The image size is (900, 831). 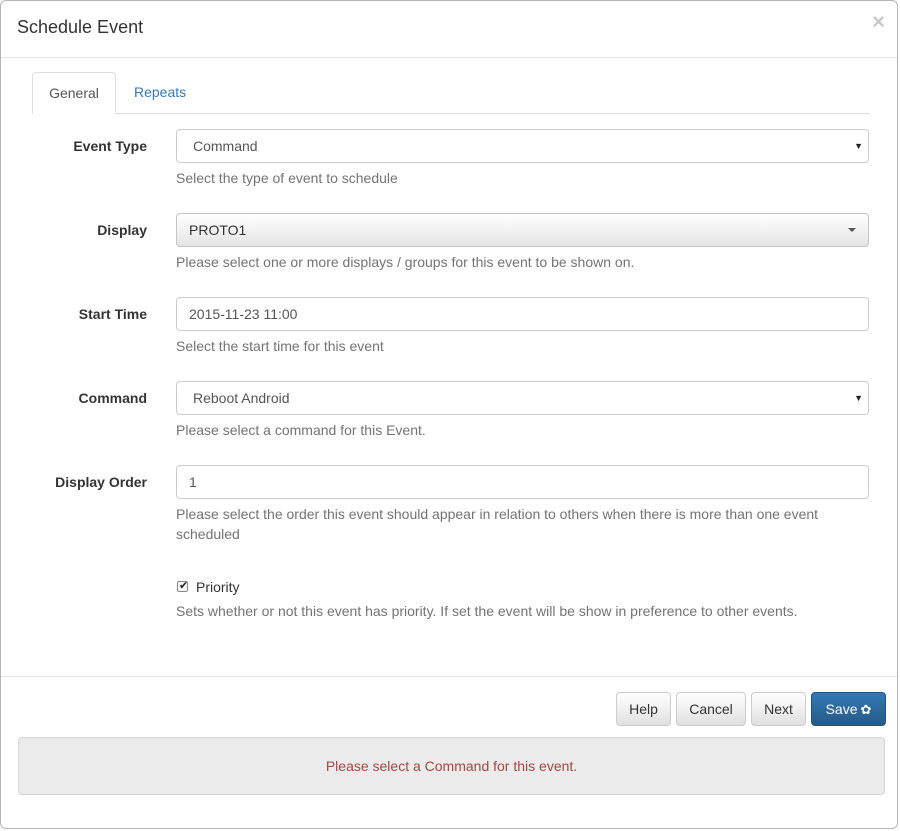 I want to click on close-icon: ×, so click(x=878, y=22).